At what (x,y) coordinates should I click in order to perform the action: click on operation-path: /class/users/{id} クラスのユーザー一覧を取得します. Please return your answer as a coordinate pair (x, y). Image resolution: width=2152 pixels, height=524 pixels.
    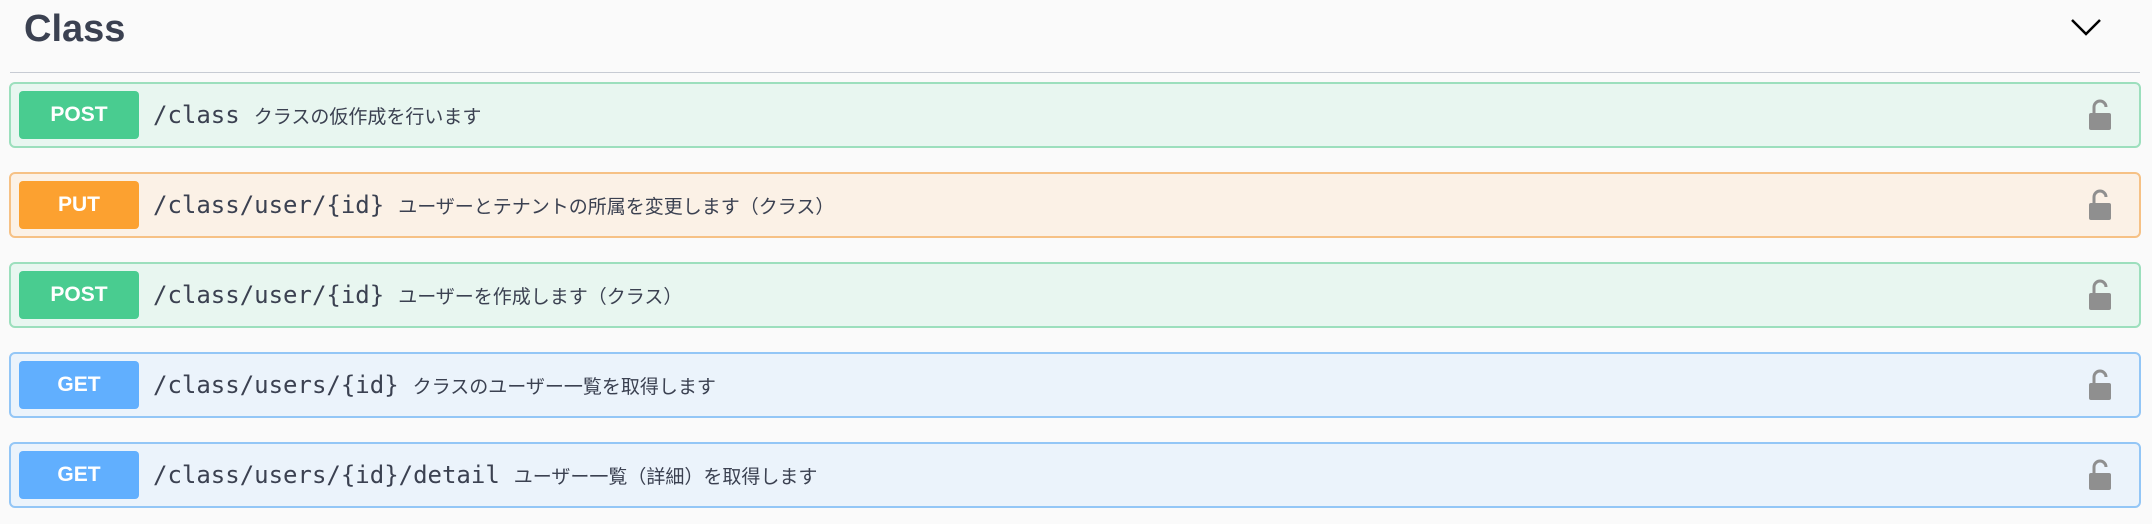
    Looking at the image, I should click on (434, 385).